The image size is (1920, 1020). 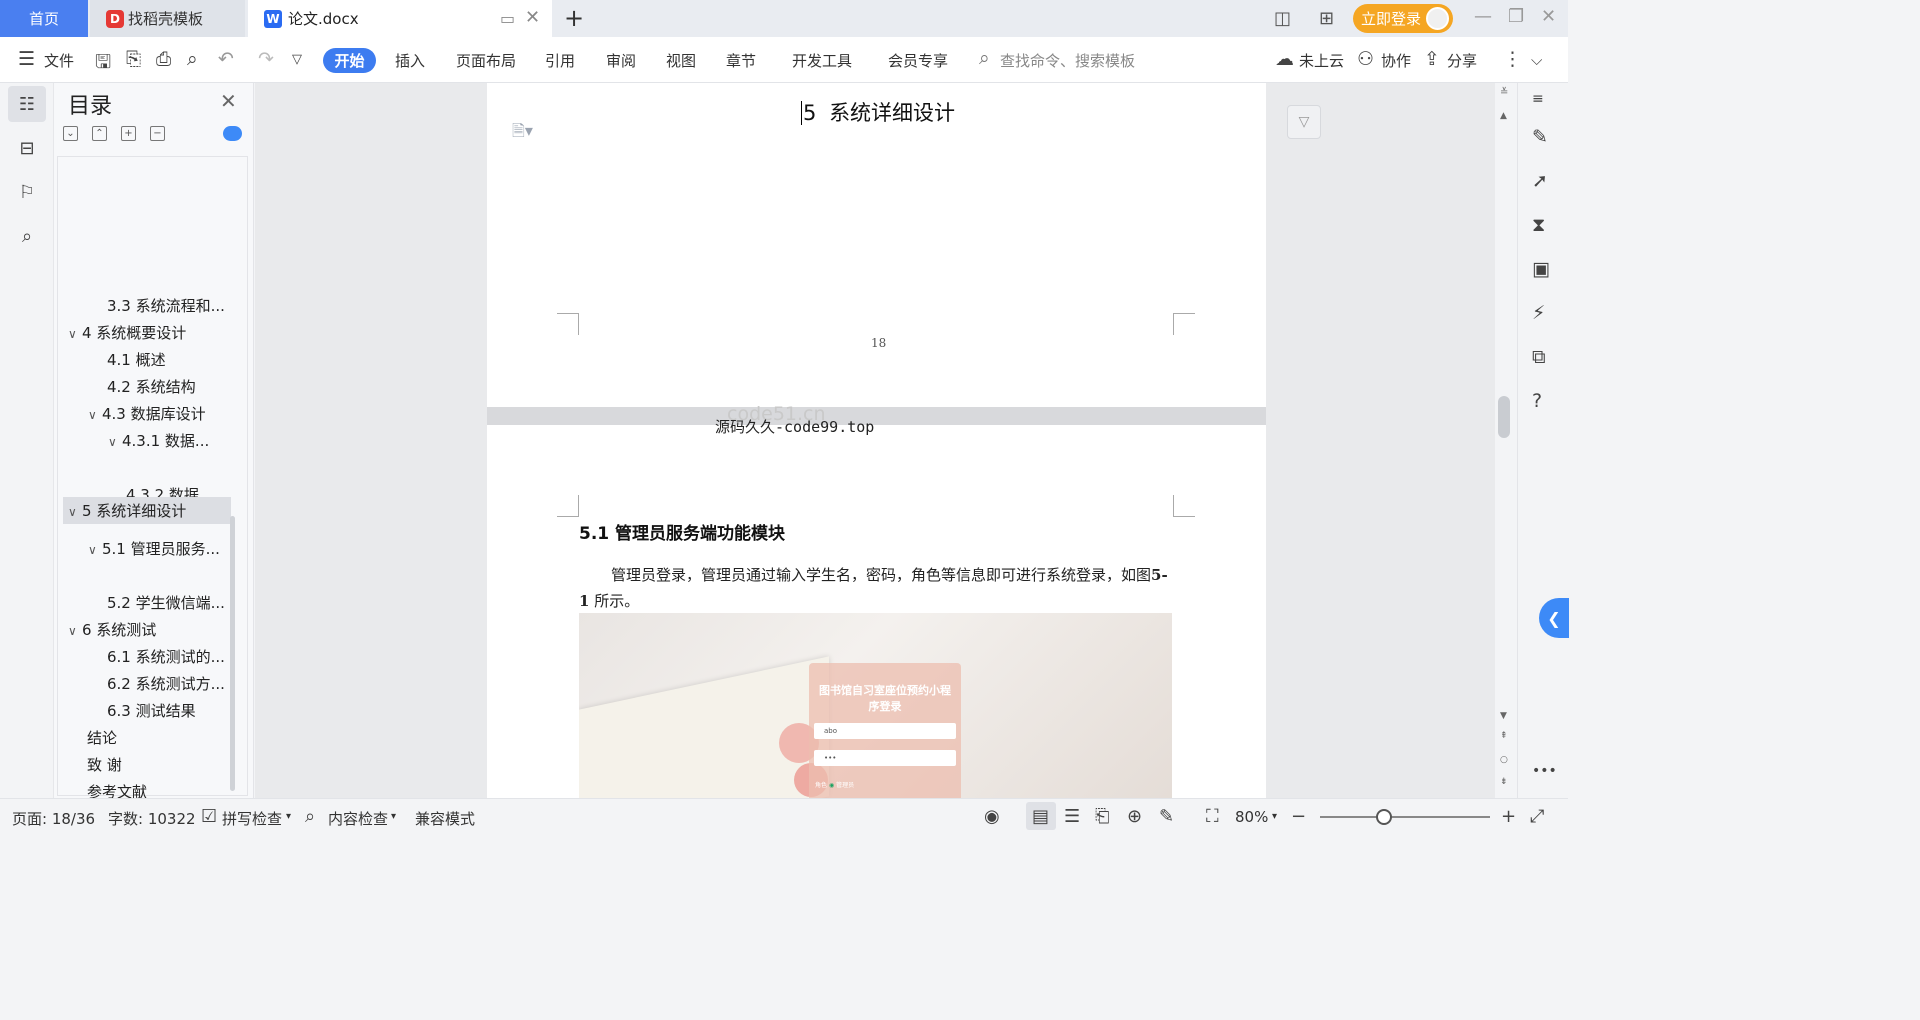 What do you see at coordinates (147, 510) in the screenshot?
I see `toc-item-selected: ∨ 5 系统详细设计` at bounding box center [147, 510].